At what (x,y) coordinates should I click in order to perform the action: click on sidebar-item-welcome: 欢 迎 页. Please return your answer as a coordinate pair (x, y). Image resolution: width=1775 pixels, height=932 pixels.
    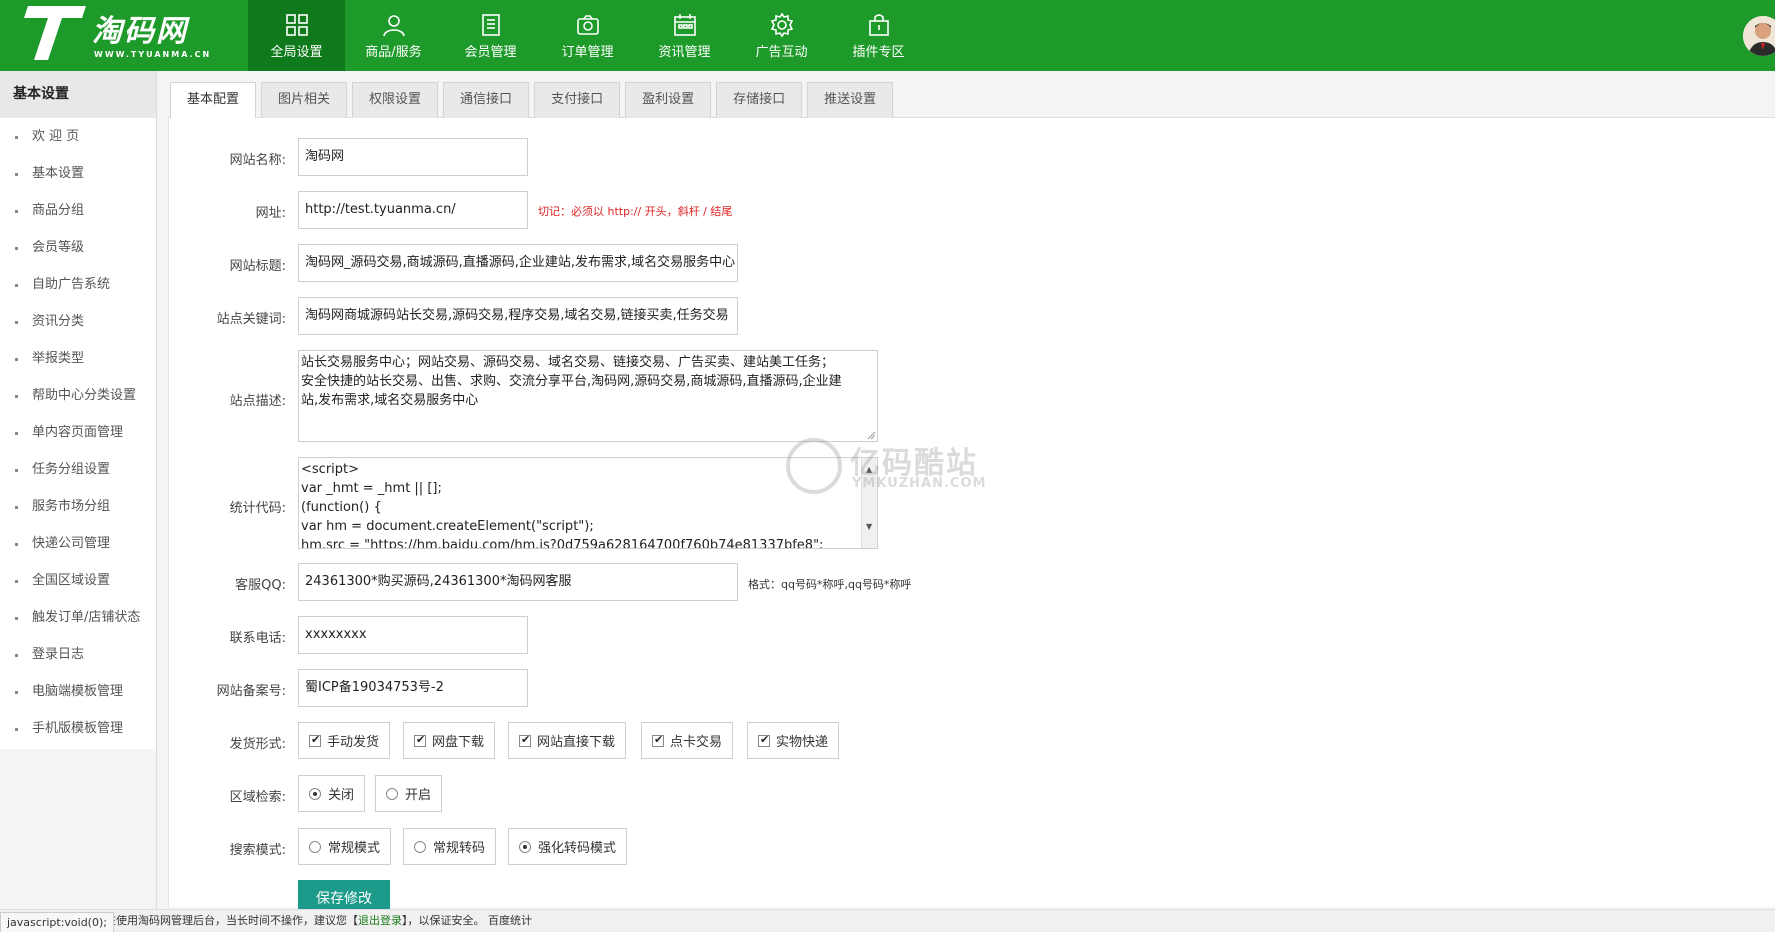
    Looking at the image, I should click on (78, 142).